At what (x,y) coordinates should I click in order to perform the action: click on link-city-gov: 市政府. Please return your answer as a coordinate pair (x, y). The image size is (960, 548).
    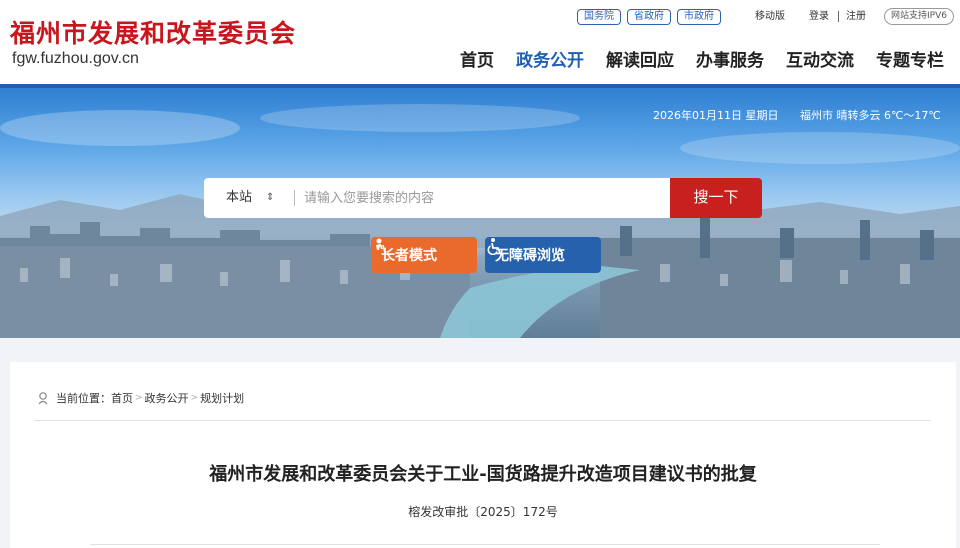
    Looking at the image, I should click on (699, 17).